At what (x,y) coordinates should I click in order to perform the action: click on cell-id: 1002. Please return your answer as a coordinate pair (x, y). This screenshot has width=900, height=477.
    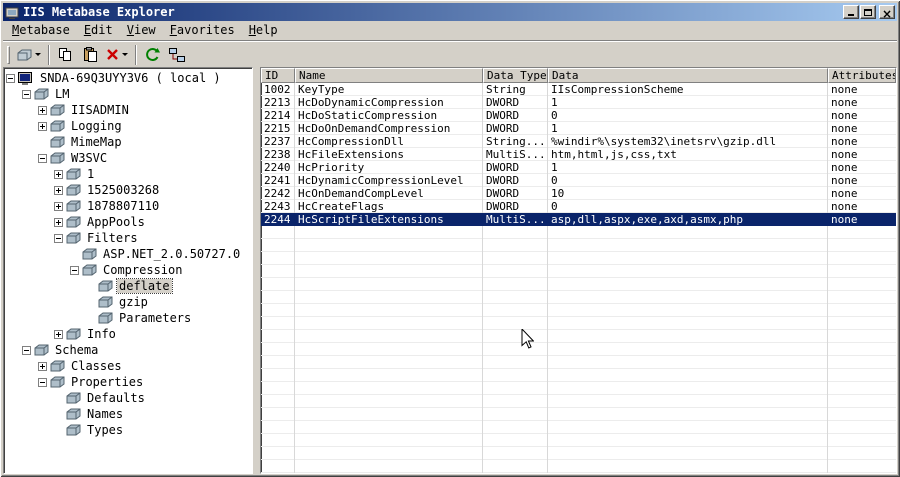
    Looking at the image, I should click on (277, 89).